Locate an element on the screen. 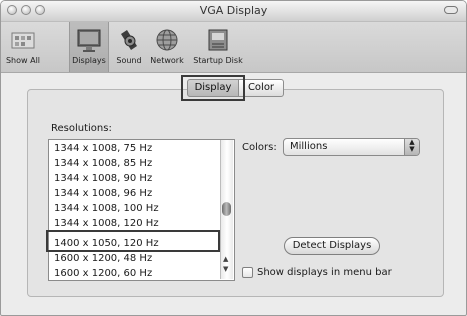  toolbar-label-show-all: Show All is located at coordinates (23, 60).